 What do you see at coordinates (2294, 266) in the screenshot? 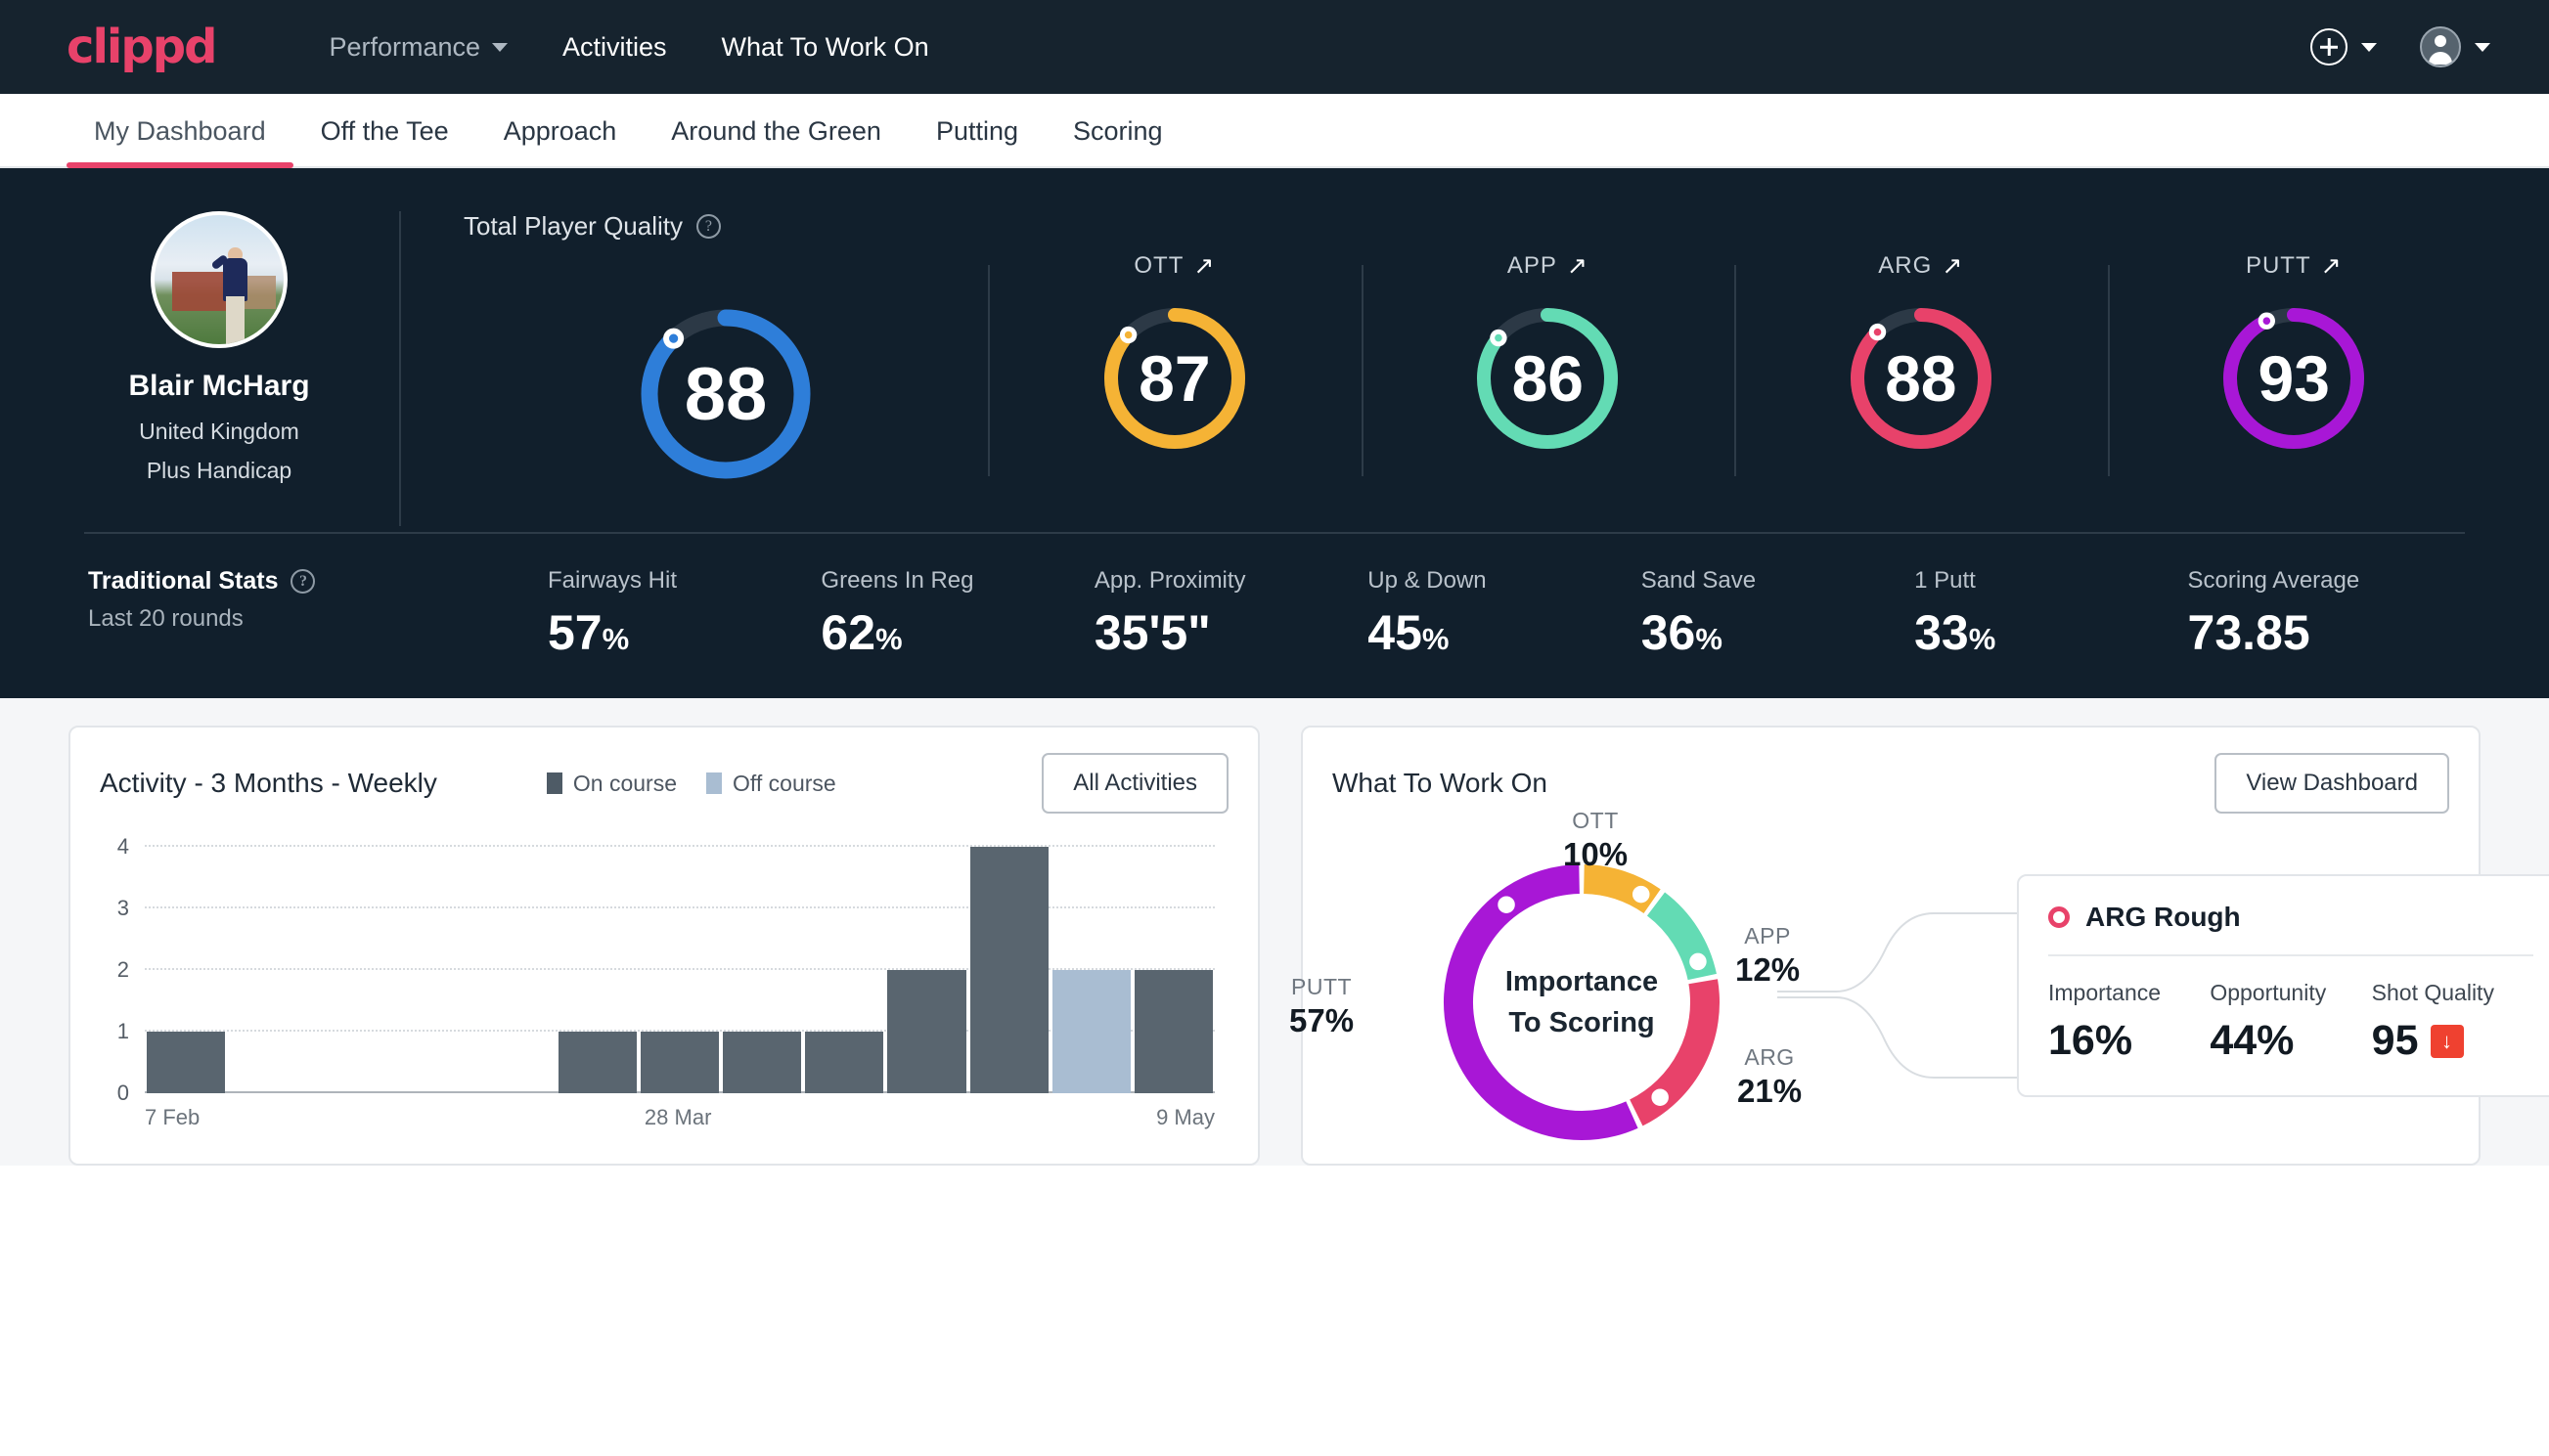
I see `ring-label: PUTT ↗` at bounding box center [2294, 266].